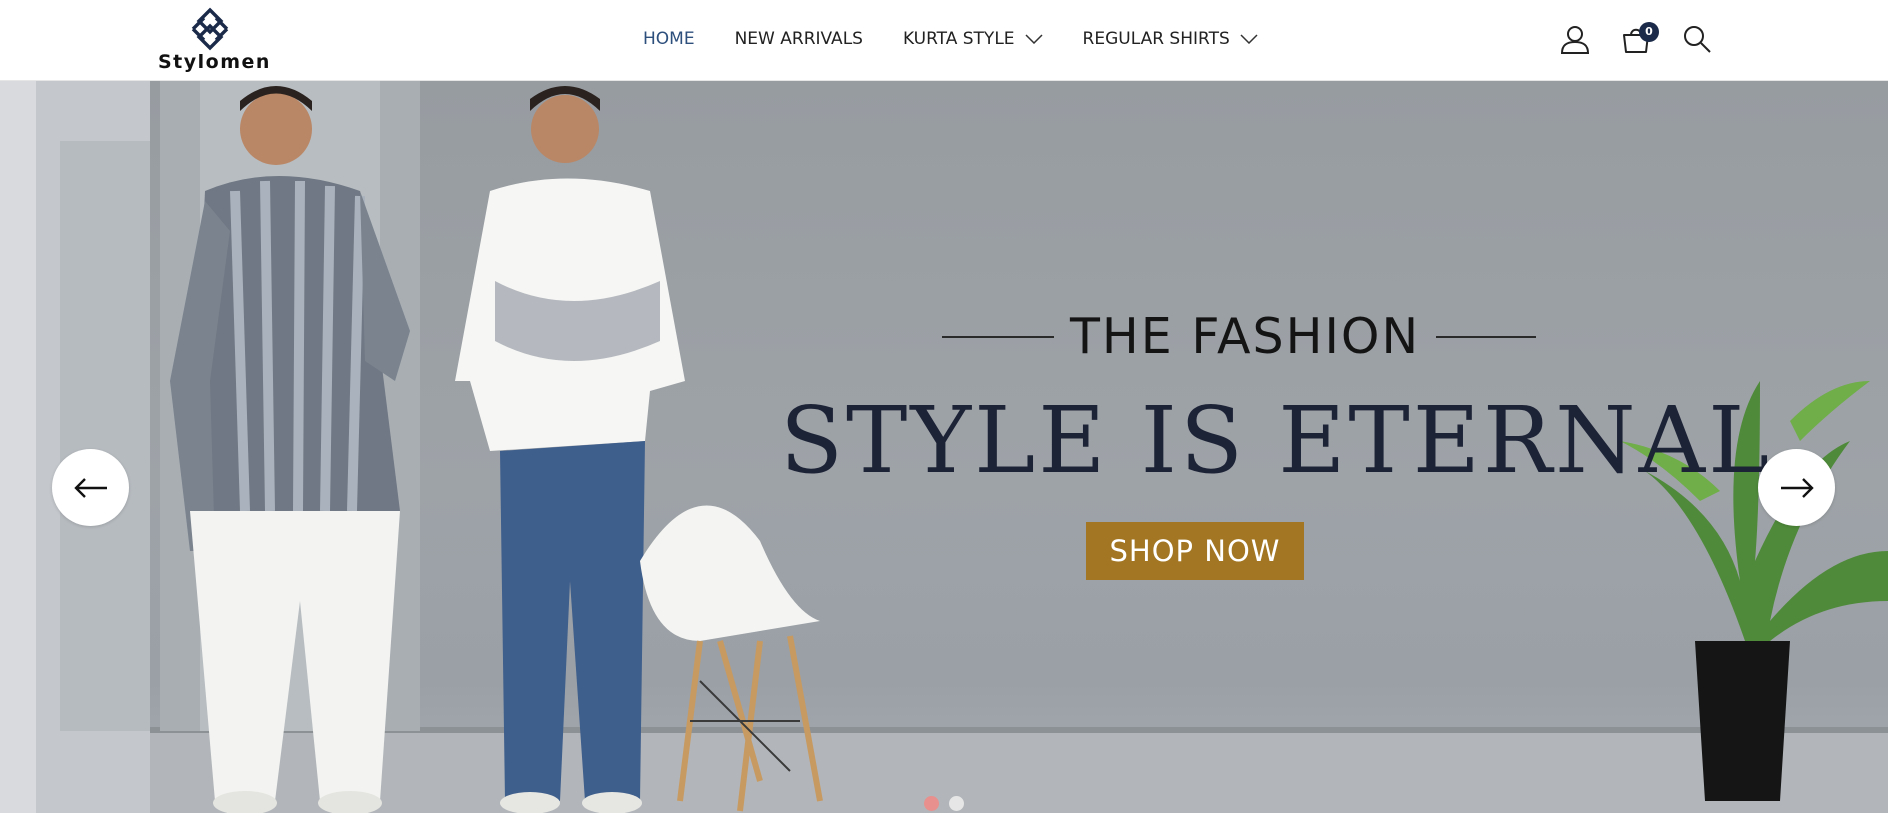 Image resolution: width=1888 pixels, height=813 pixels. I want to click on carousel-prev-button, so click(90, 487).